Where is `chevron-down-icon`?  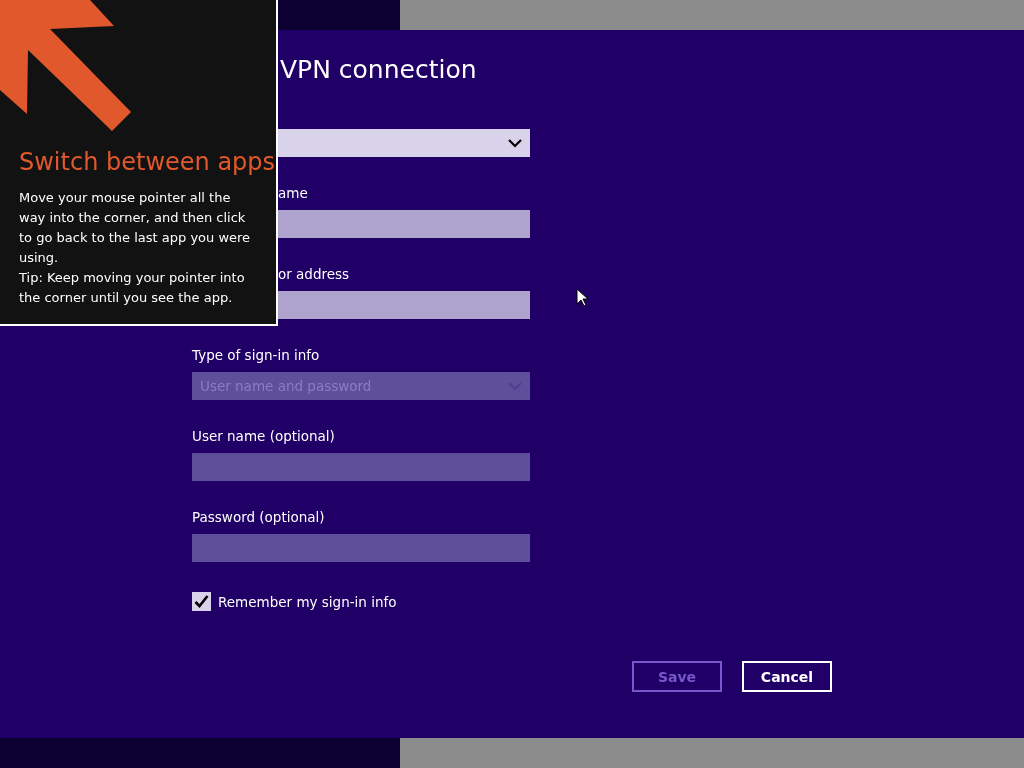
chevron-down-icon is located at coordinates (515, 143).